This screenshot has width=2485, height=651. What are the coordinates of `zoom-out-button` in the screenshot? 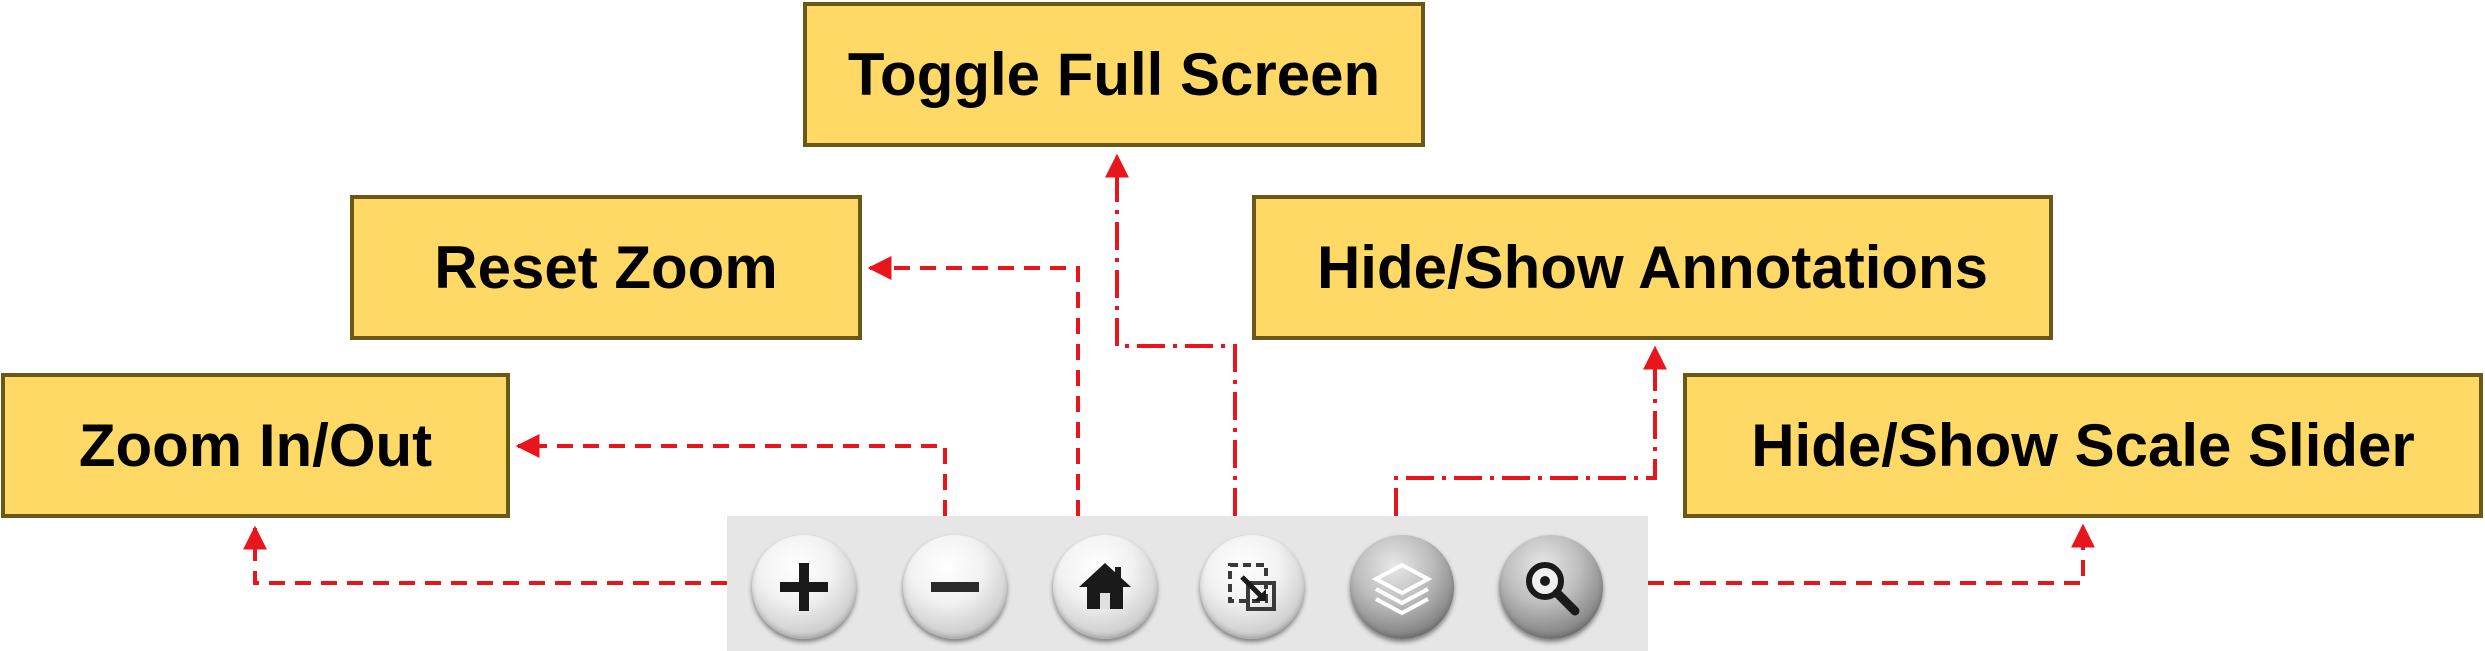 It's located at (955, 587).